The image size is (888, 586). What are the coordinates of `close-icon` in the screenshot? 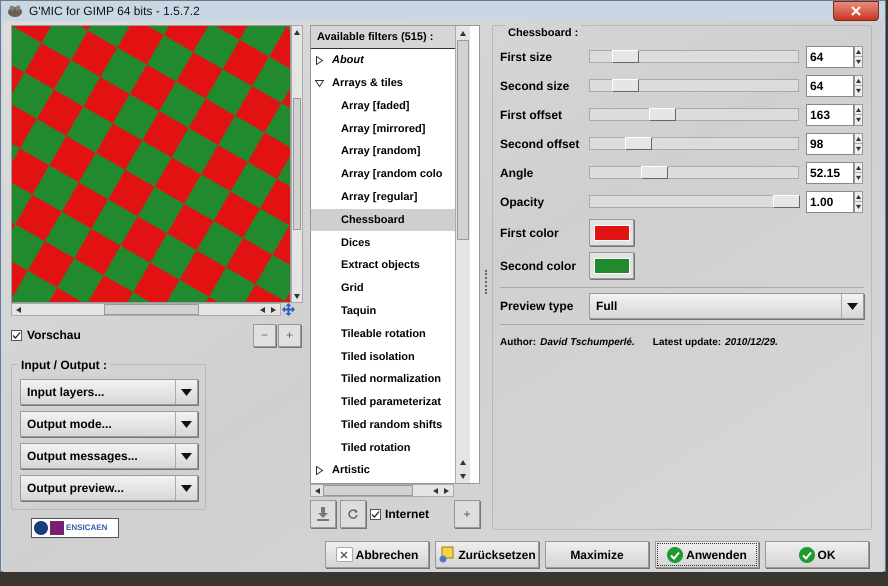 It's located at (856, 11).